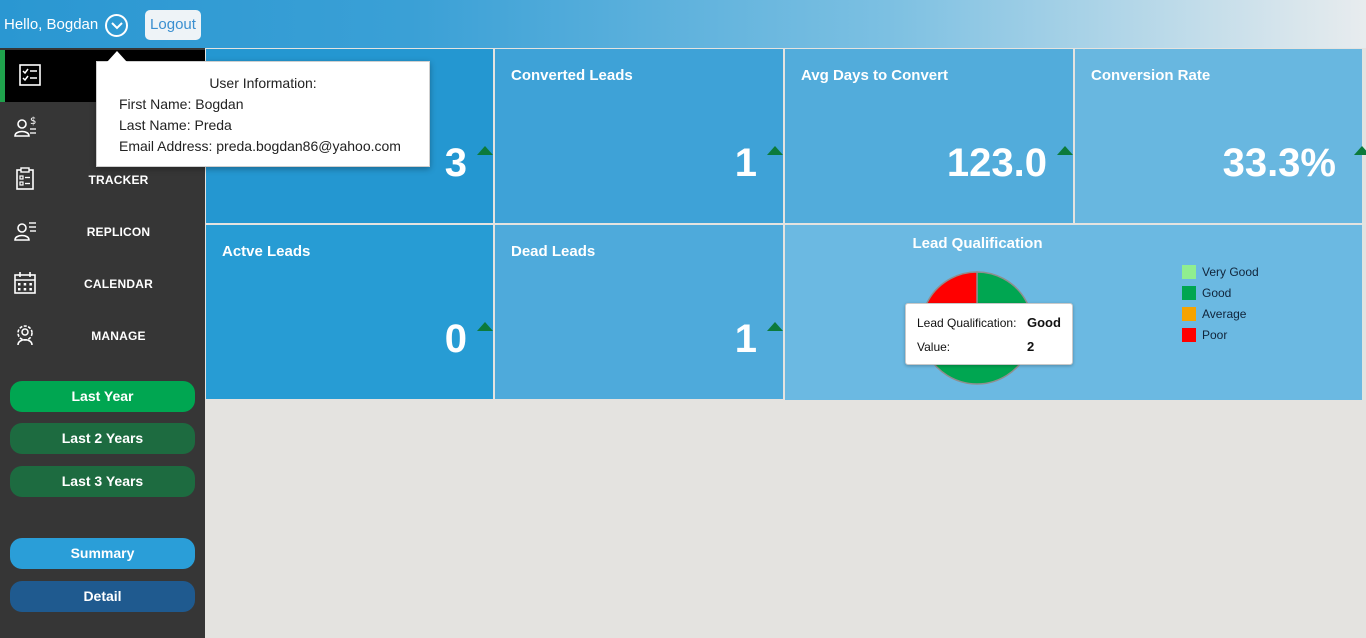  What do you see at coordinates (1224, 314) in the screenshot?
I see `legend-label: Average` at bounding box center [1224, 314].